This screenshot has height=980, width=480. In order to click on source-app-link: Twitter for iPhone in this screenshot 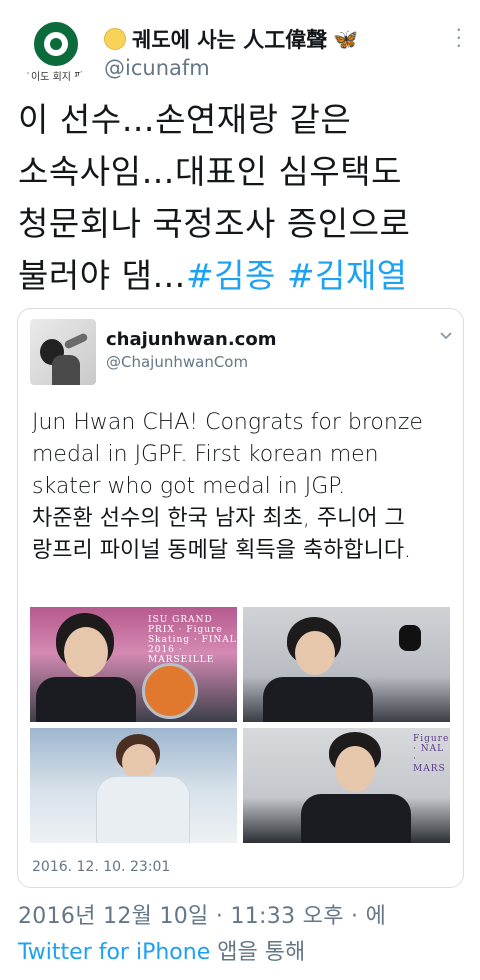, I will do `click(114, 952)`.